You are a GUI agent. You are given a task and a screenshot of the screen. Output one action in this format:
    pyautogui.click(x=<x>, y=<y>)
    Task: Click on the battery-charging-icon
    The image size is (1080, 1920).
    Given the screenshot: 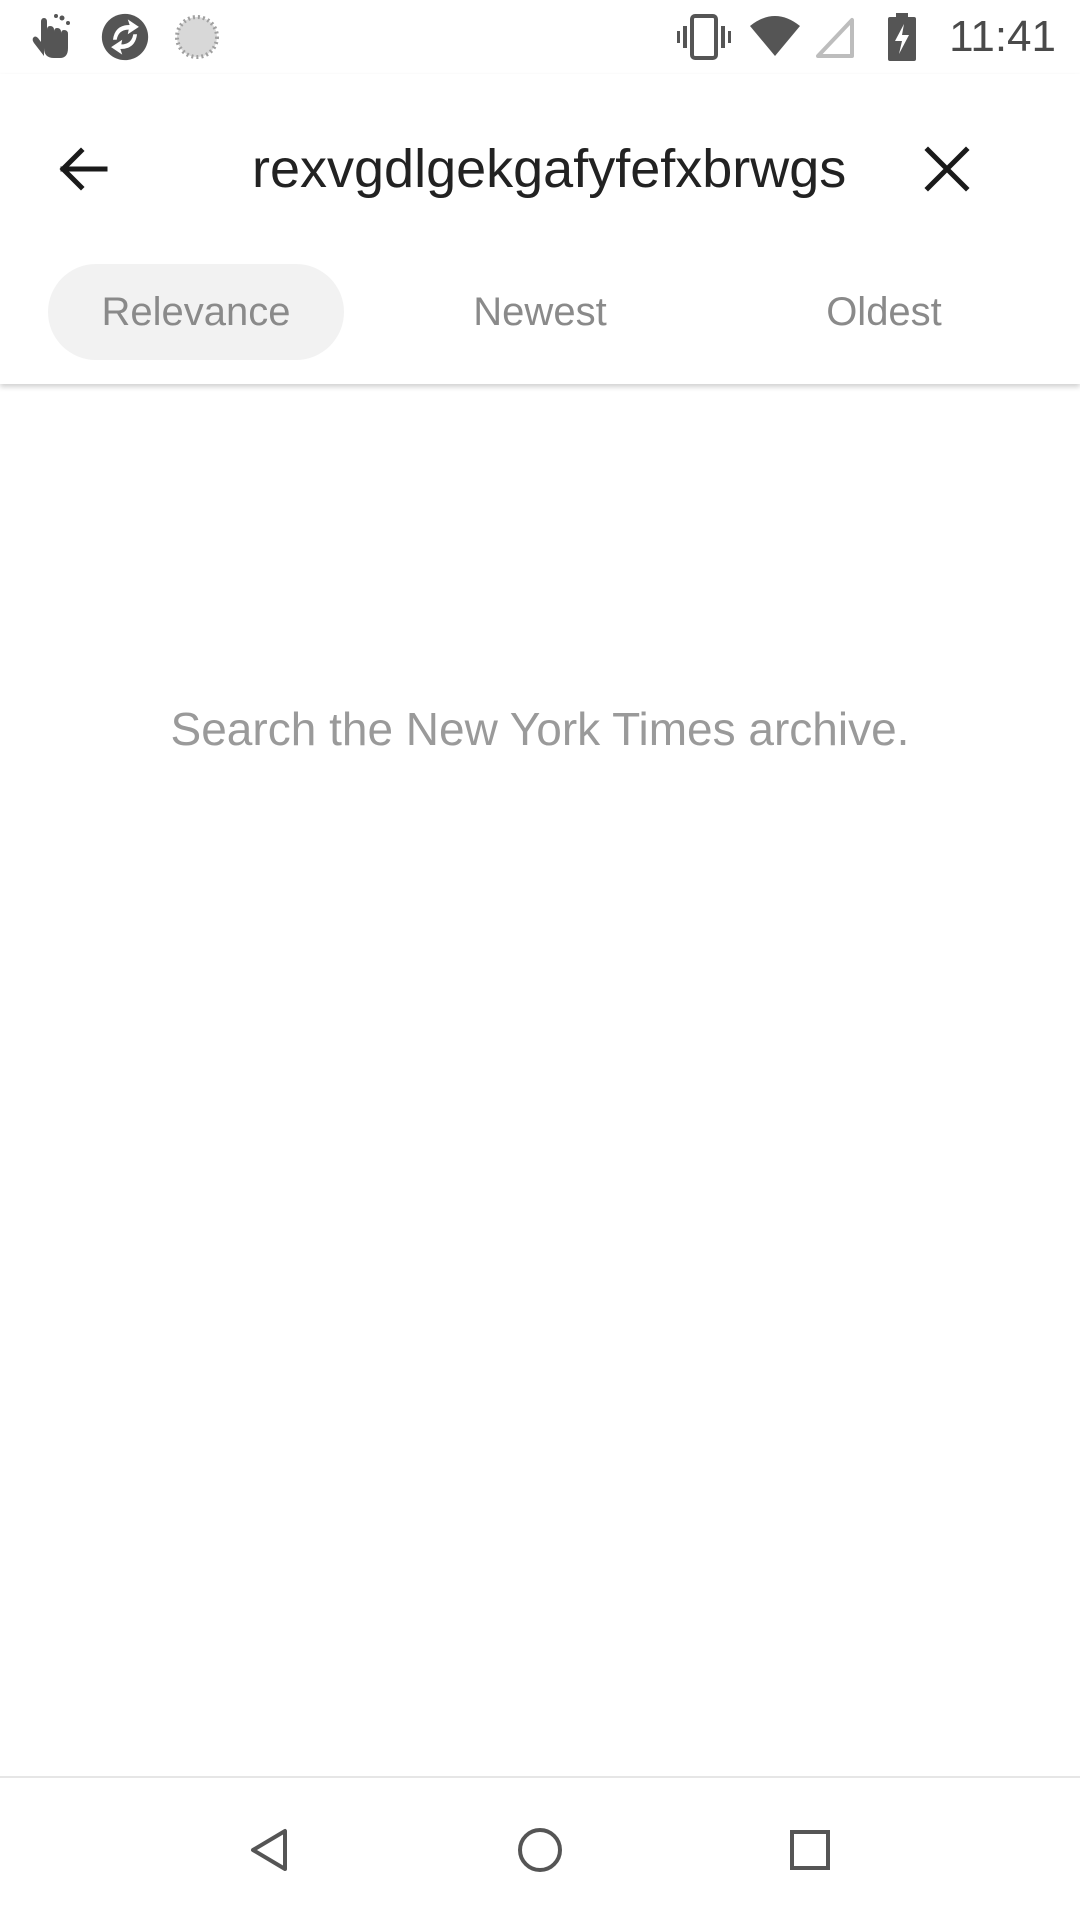 What is the action you would take?
    pyautogui.click(x=902, y=37)
    